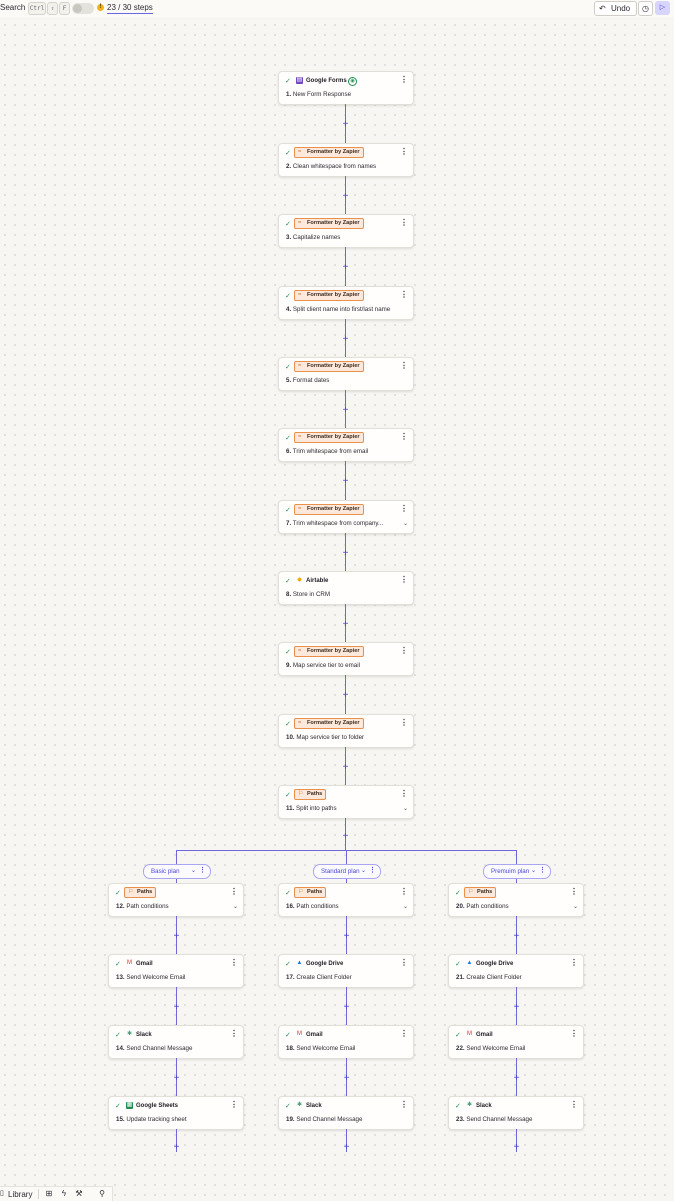  What do you see at coordinates (346, 88) in the screenshot?
I see `step-card: ✓ ▤ Google Forms ◉ 1. New Form Response ⋮` at bounding box center [346, 88].